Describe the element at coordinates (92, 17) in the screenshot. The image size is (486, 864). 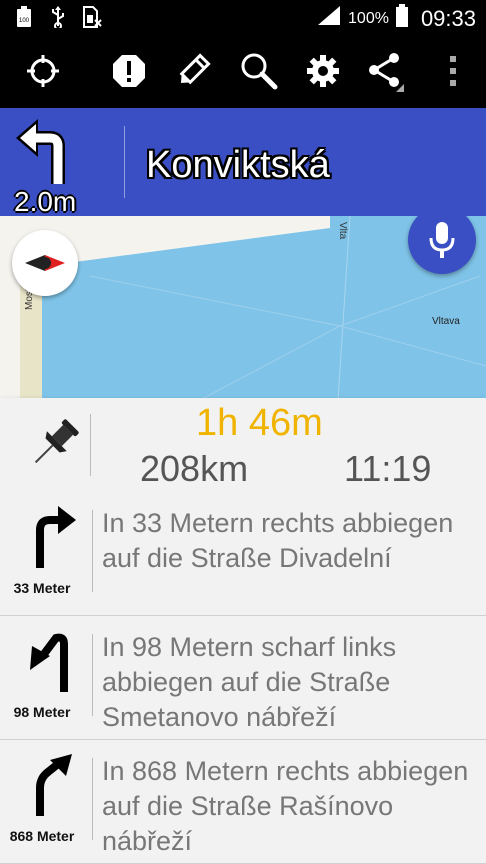
I see `sim-card-icon` at that location.